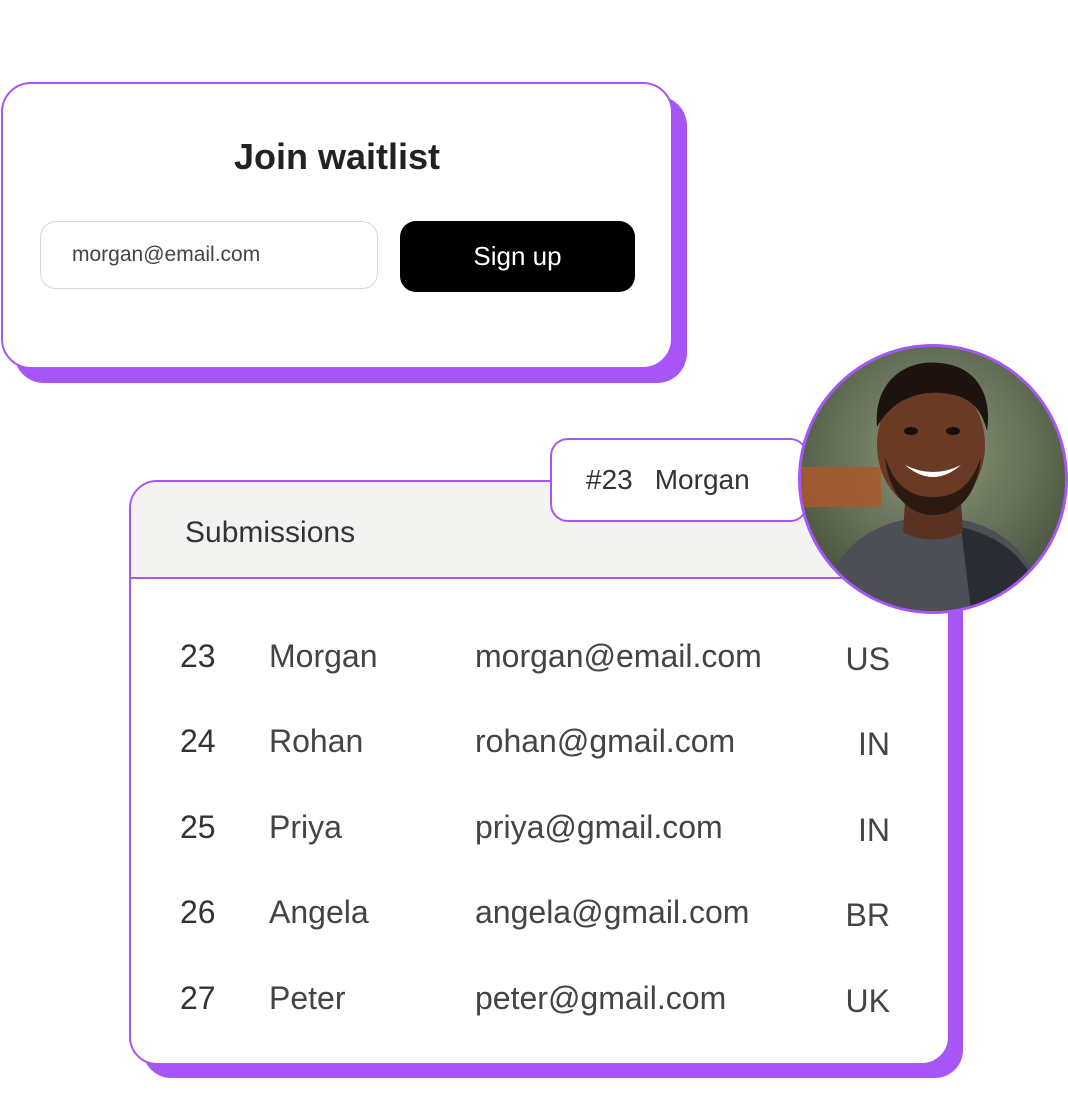  What do you see at coordinates (270, 532) in the screenshot?
I see `submissions-title: Submissions` at bounding box center [270, 532].